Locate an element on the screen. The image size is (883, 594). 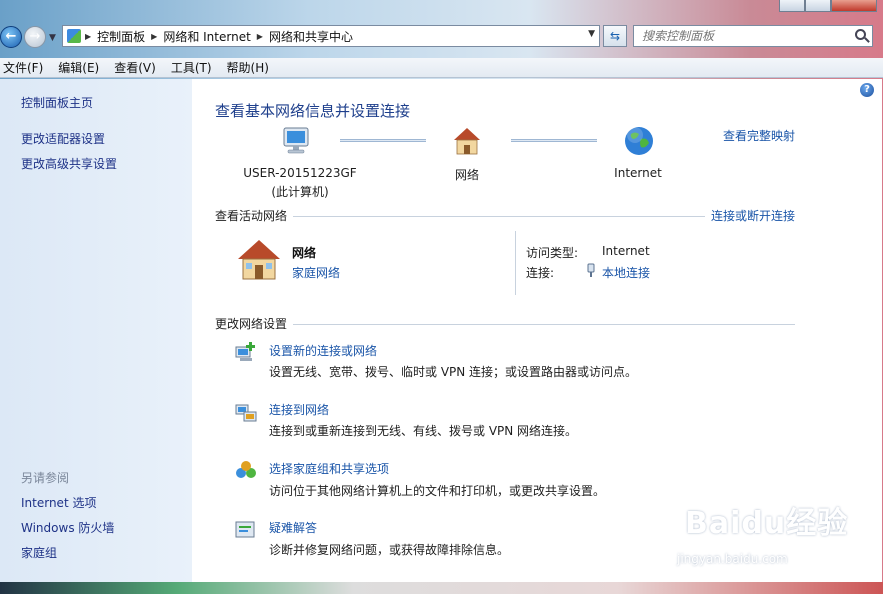
access-type-value: Internet is located at coordinates (626, 251).